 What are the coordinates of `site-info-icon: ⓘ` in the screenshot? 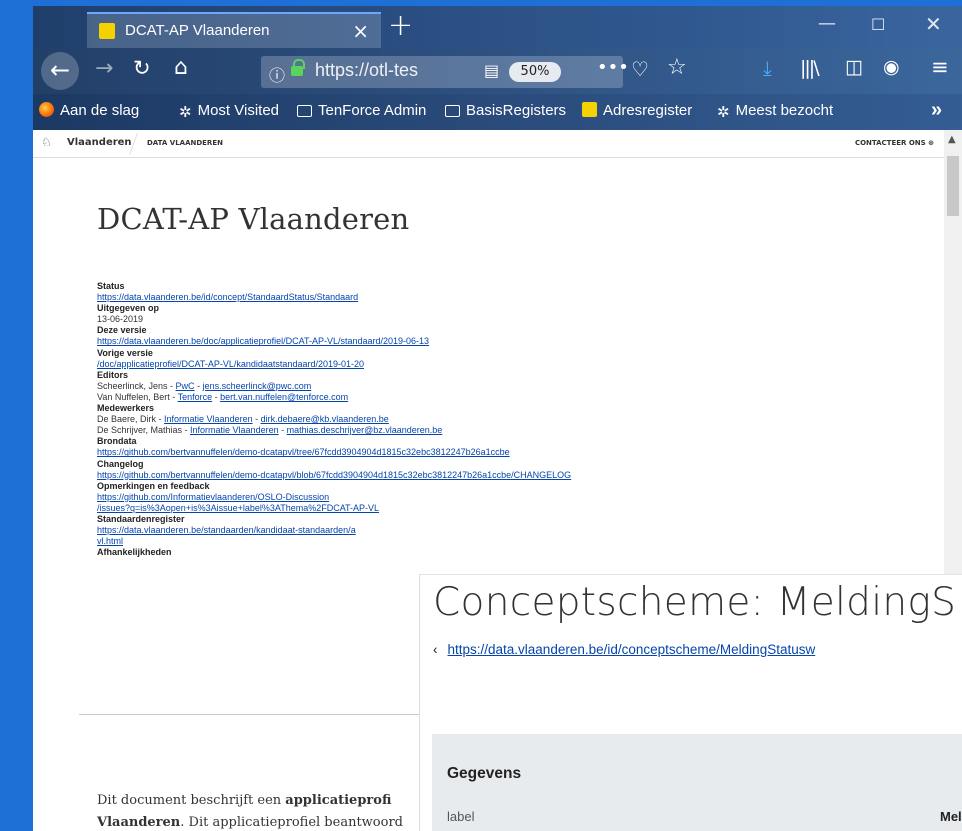 It's located at (277, 74).